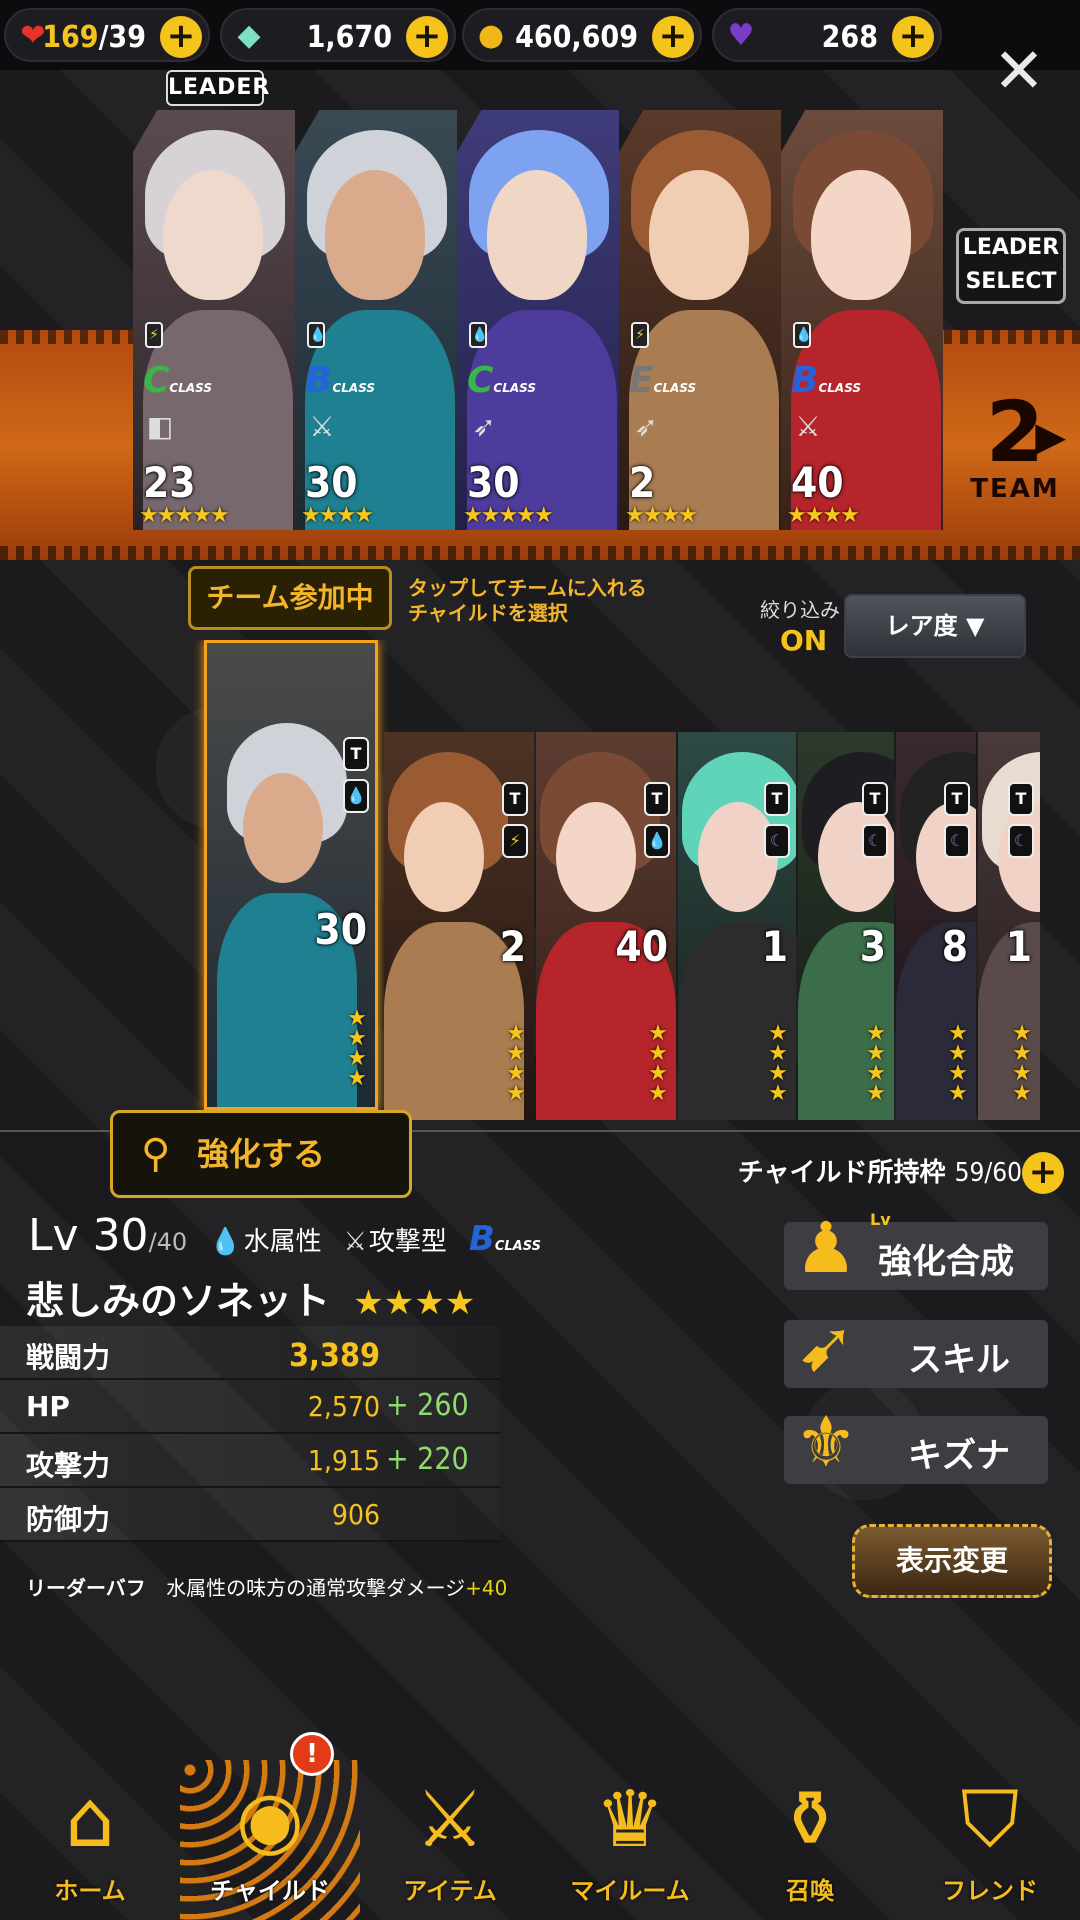 The image size is (1080, 1920). Describe the element at coordinates (450, 1820) in the screenshot. I see `sword-shield-icon: ⚔` at that location.